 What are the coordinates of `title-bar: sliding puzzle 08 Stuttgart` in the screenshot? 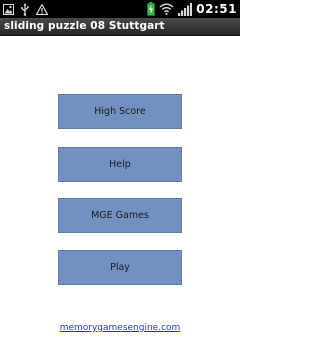 It's located at (120, 27).